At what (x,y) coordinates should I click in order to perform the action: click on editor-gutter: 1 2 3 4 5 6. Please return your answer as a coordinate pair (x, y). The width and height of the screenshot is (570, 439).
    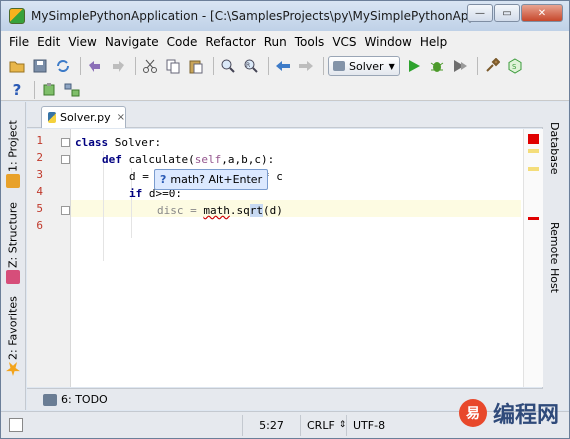
    Looking at the image, I should click on (49, 258).